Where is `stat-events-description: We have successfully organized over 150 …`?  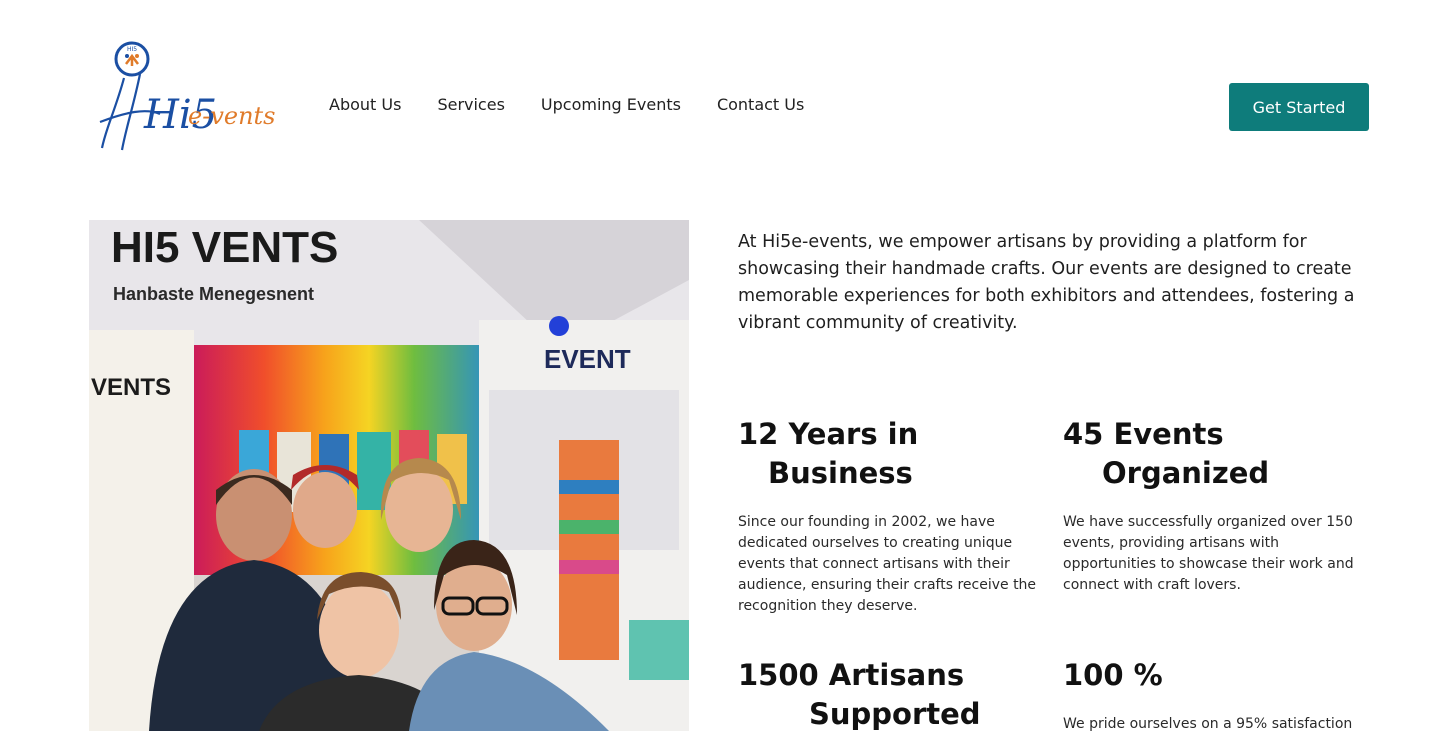
stat-events-description: We have successfully organized over 150 … is located at coordinates (1208, 553).